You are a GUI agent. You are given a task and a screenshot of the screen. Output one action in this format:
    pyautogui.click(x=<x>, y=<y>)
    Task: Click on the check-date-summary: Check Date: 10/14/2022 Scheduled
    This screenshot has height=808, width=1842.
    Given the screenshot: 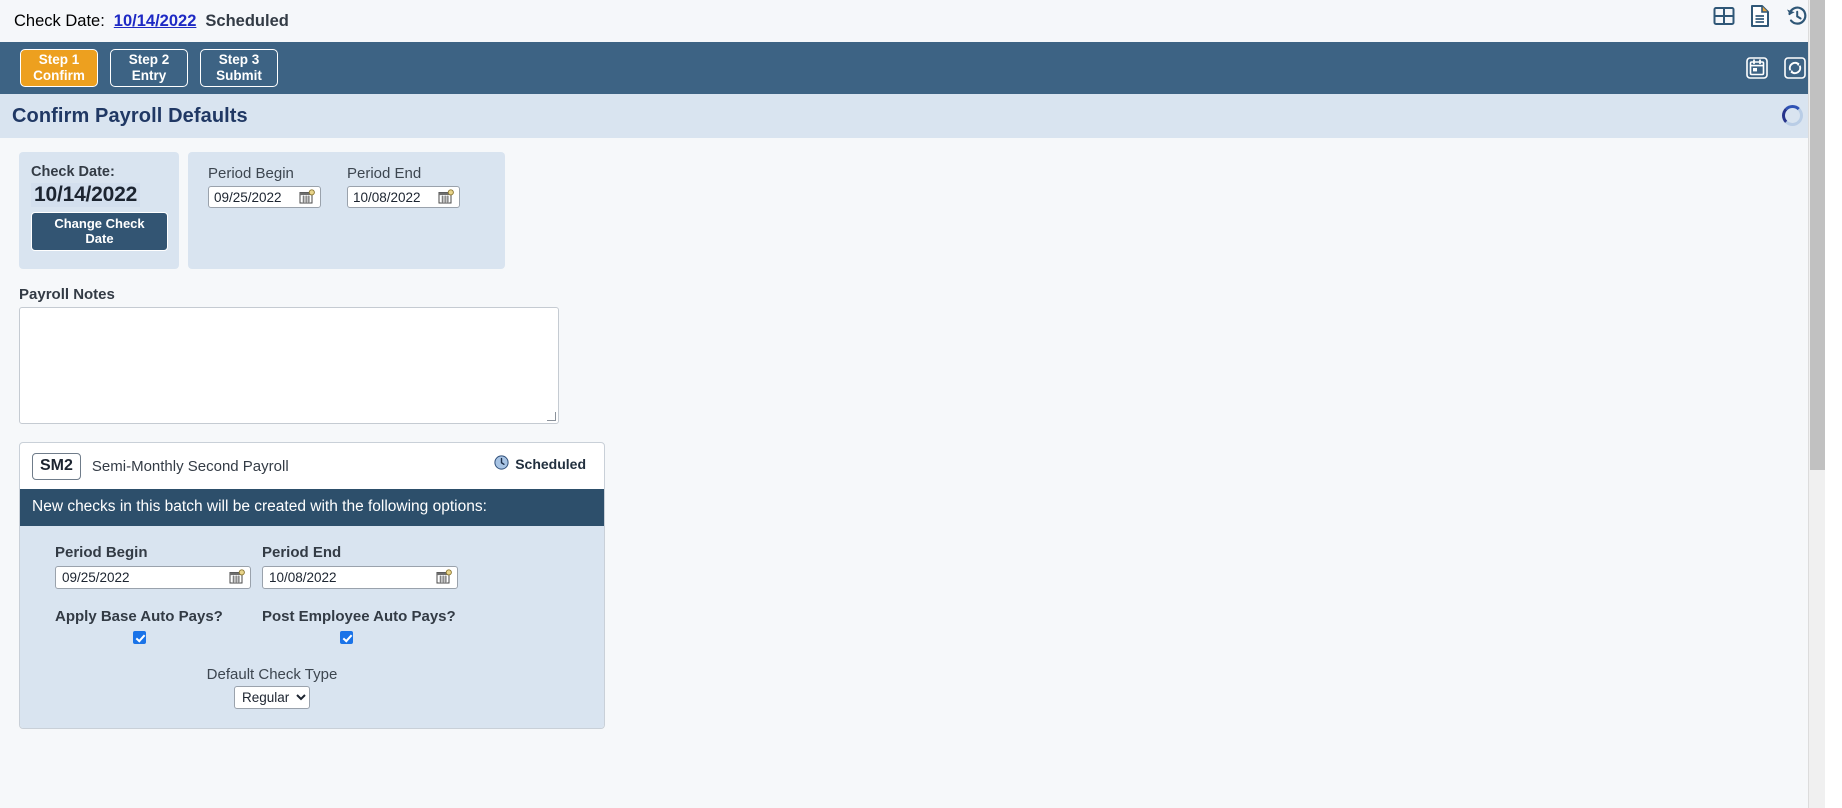 What is the action you would take?
    pyautogui.click(x=151, y=21)
    